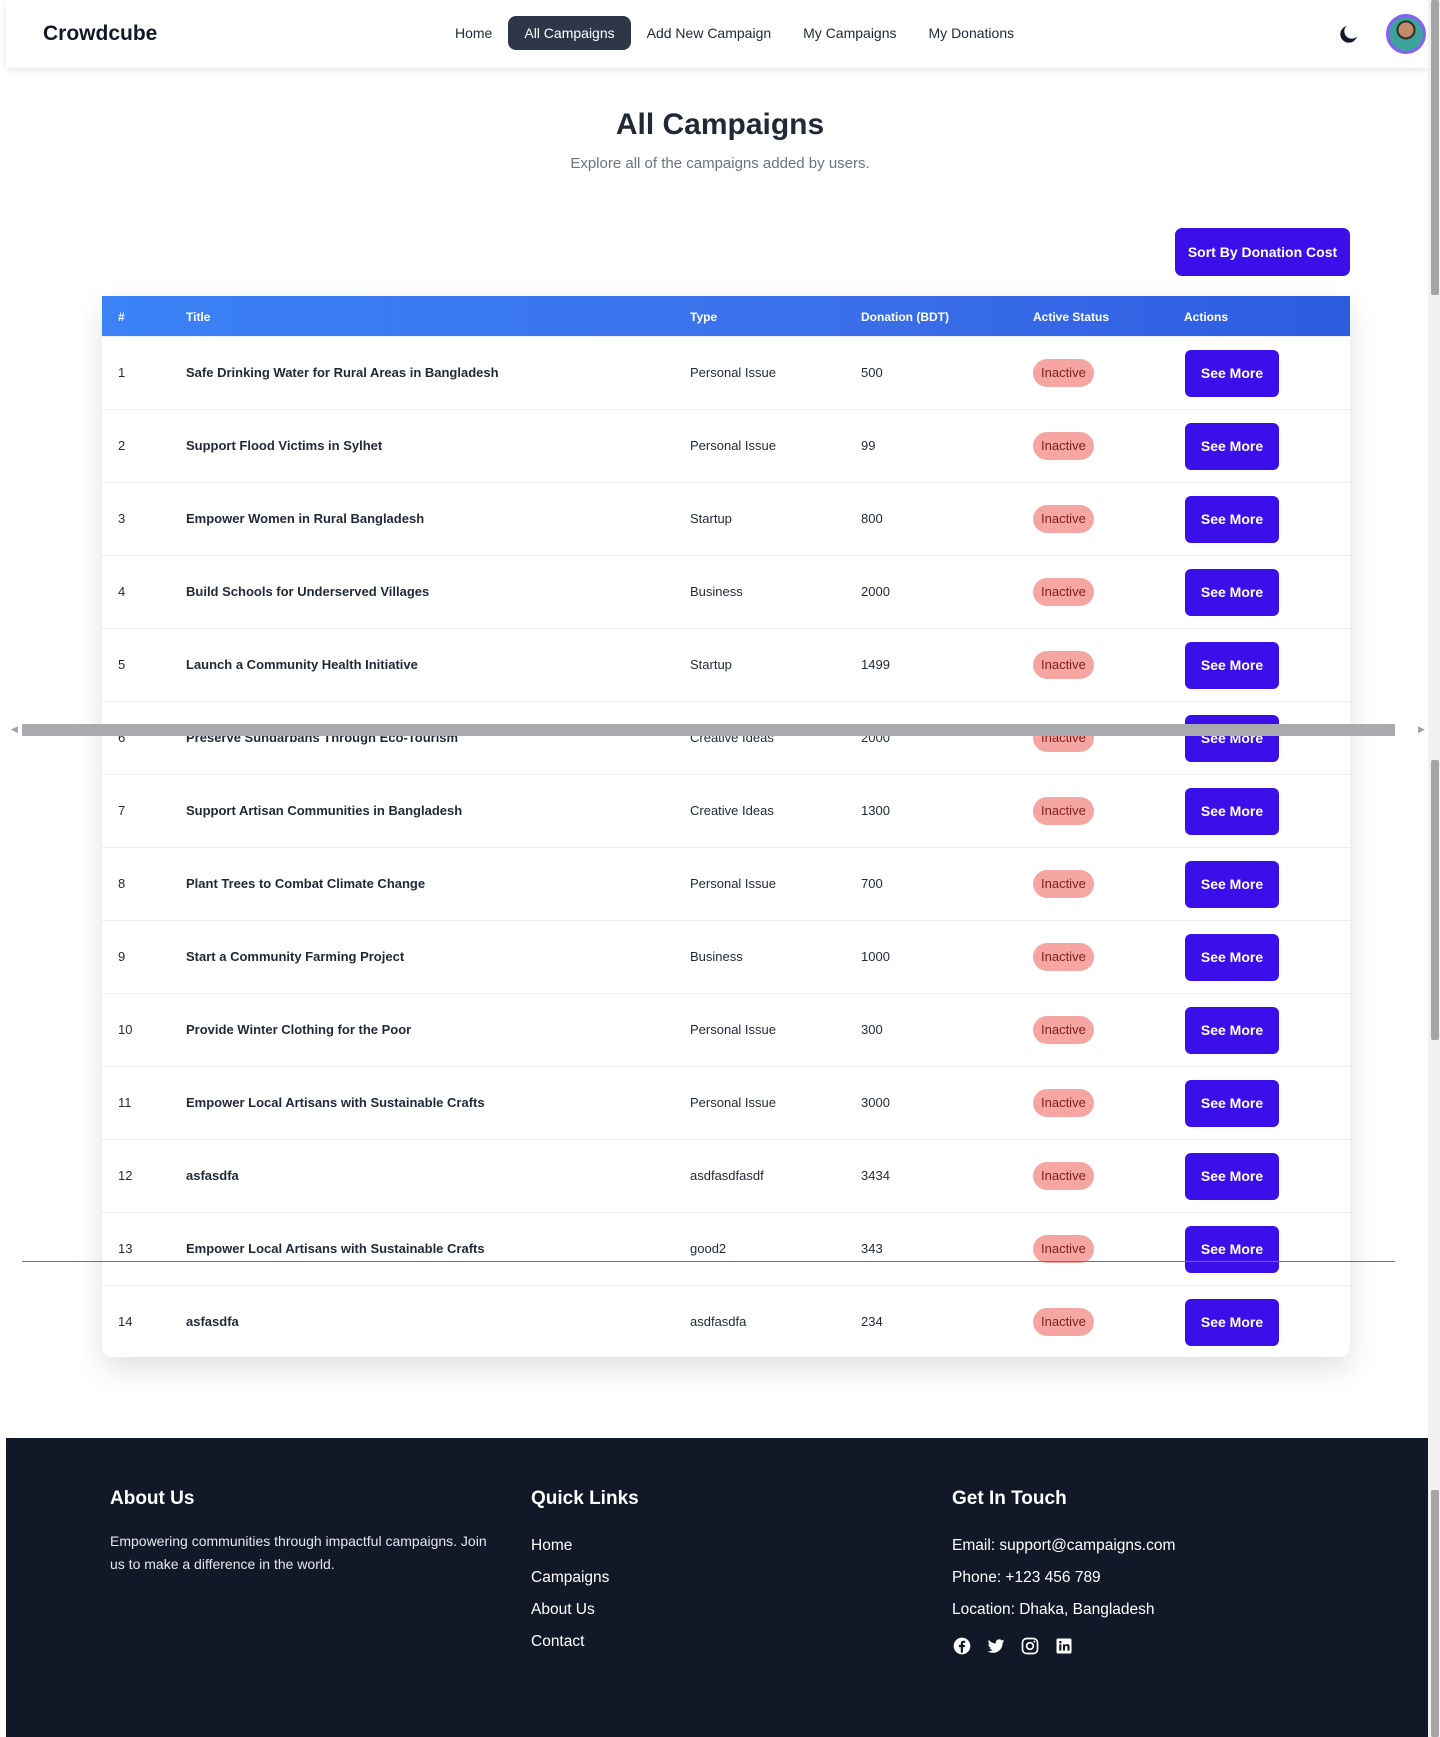  Describe the element at coordinates (708, 730) in the screenshot. I see `horizontal-scrollbar` at that location.